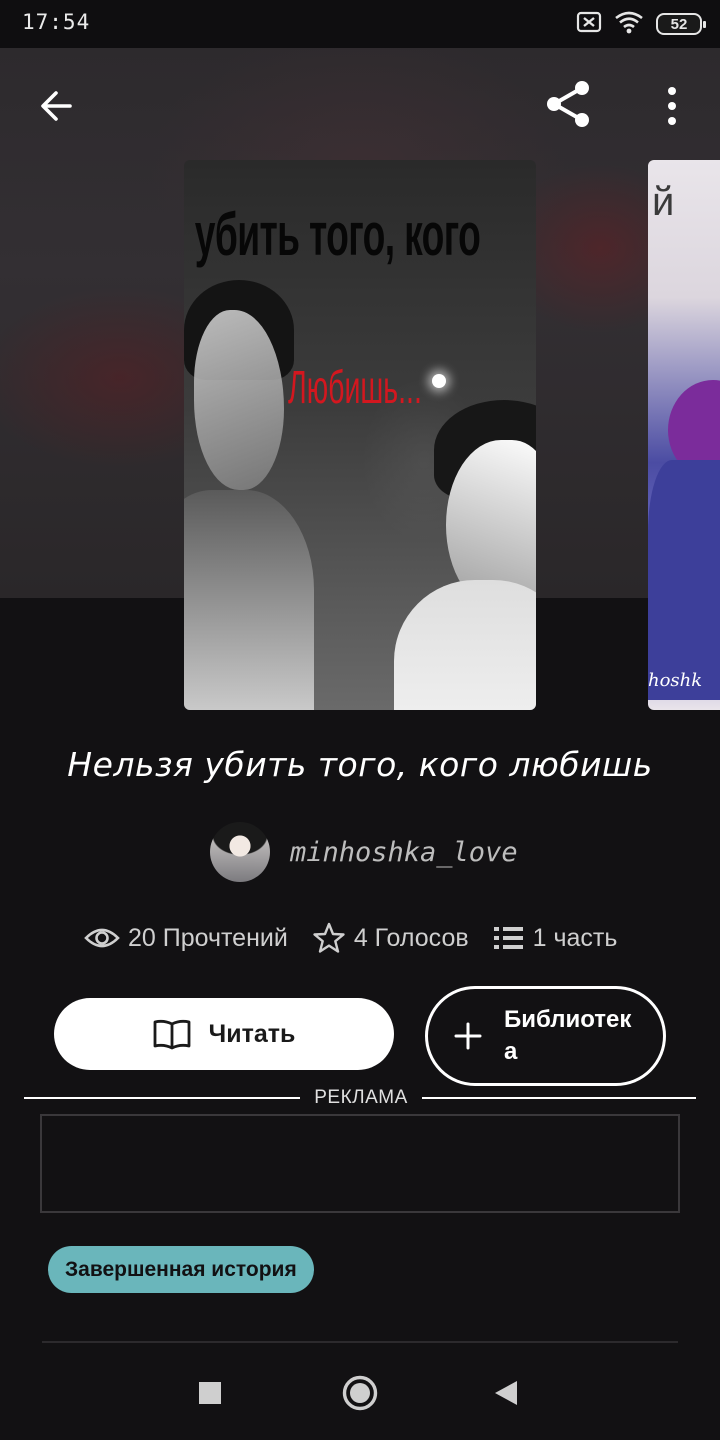 The image size is (720, 1440). I want to click on cover-light-spot, so click(439, 381).